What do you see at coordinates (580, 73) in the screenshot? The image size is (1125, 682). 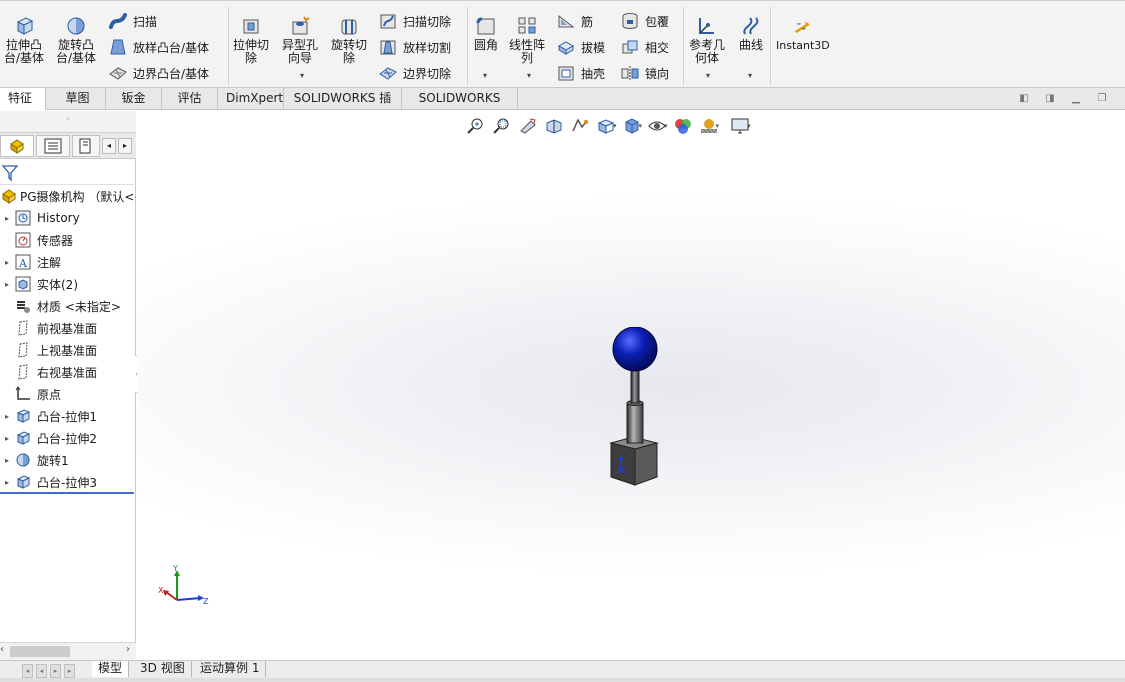 I see `shell-button: 抽壳` at bounding box center [580, 73].